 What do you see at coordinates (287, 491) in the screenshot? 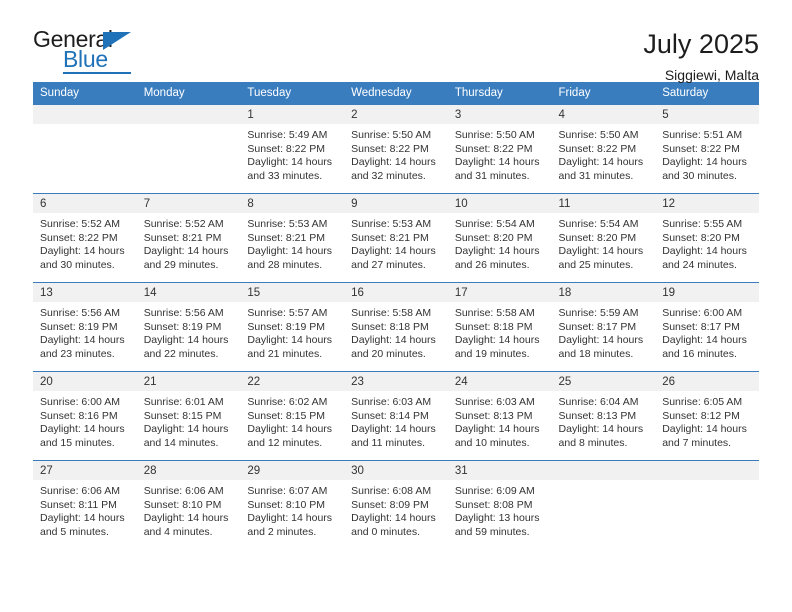
I see `sunrise-text: Sunrise: 6:07 AM` at bounding box center [287, 491].